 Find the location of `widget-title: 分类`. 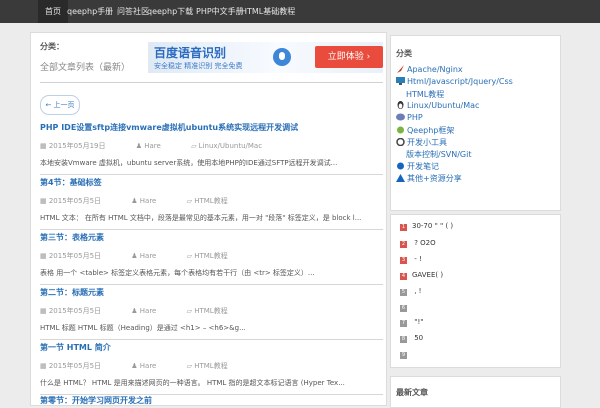

widget-title: 分类 is located at coordinates (404, 53).